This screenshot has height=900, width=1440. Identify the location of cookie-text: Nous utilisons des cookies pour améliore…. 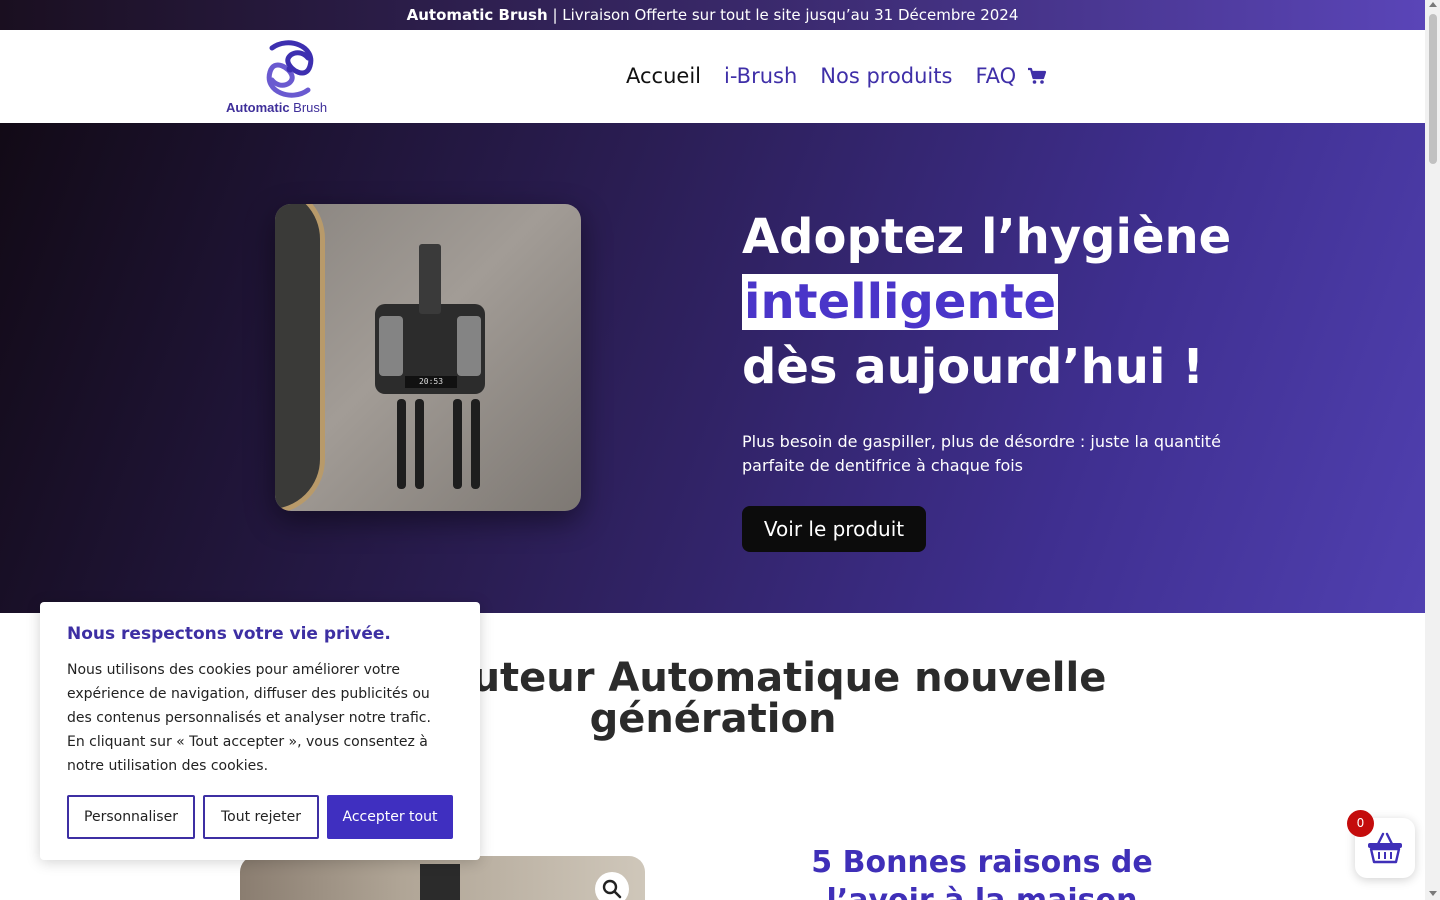
(249, 718).